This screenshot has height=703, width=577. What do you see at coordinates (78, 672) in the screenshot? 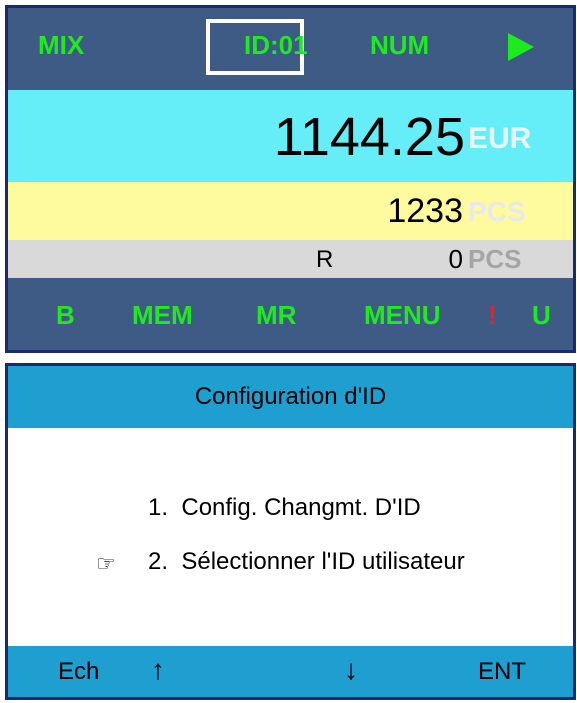
I see `back-softkey: Ech` at bounding box center [78, 672].